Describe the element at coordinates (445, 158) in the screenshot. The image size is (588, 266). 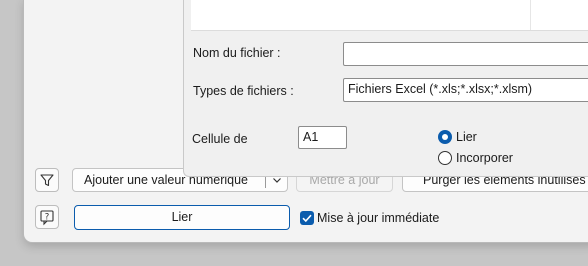
I see `radio-embed` at that location.